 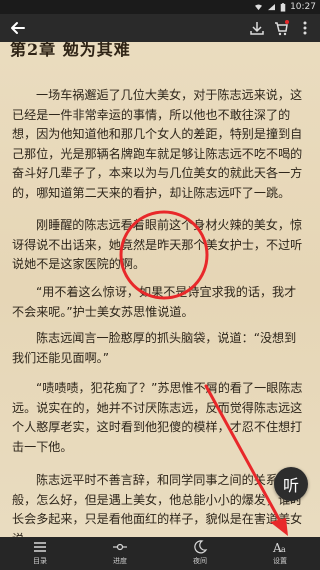 What do you see at coordinates (40, 561) in the screenshot?
I see `nav-label: 目录` at bounding box center [40, 561].